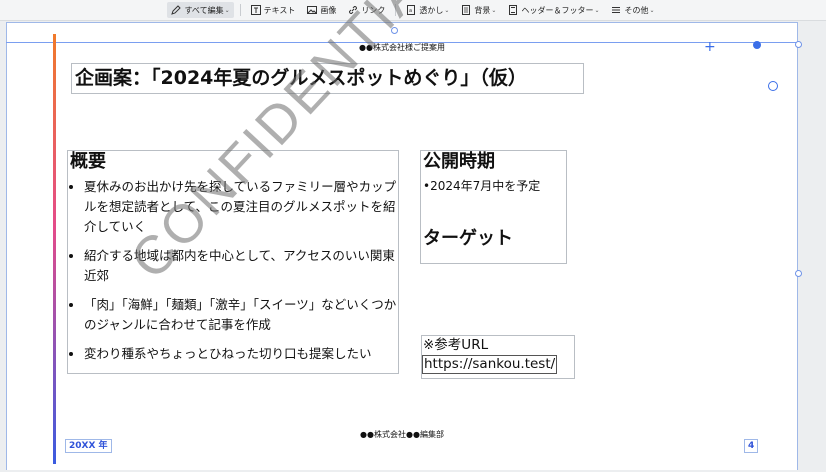 Image resolution: width=826 pixels, height=472 pixels. Describe the element at coordinates (751, 446) in the screenshot. I see `page-number: 4` at that location.